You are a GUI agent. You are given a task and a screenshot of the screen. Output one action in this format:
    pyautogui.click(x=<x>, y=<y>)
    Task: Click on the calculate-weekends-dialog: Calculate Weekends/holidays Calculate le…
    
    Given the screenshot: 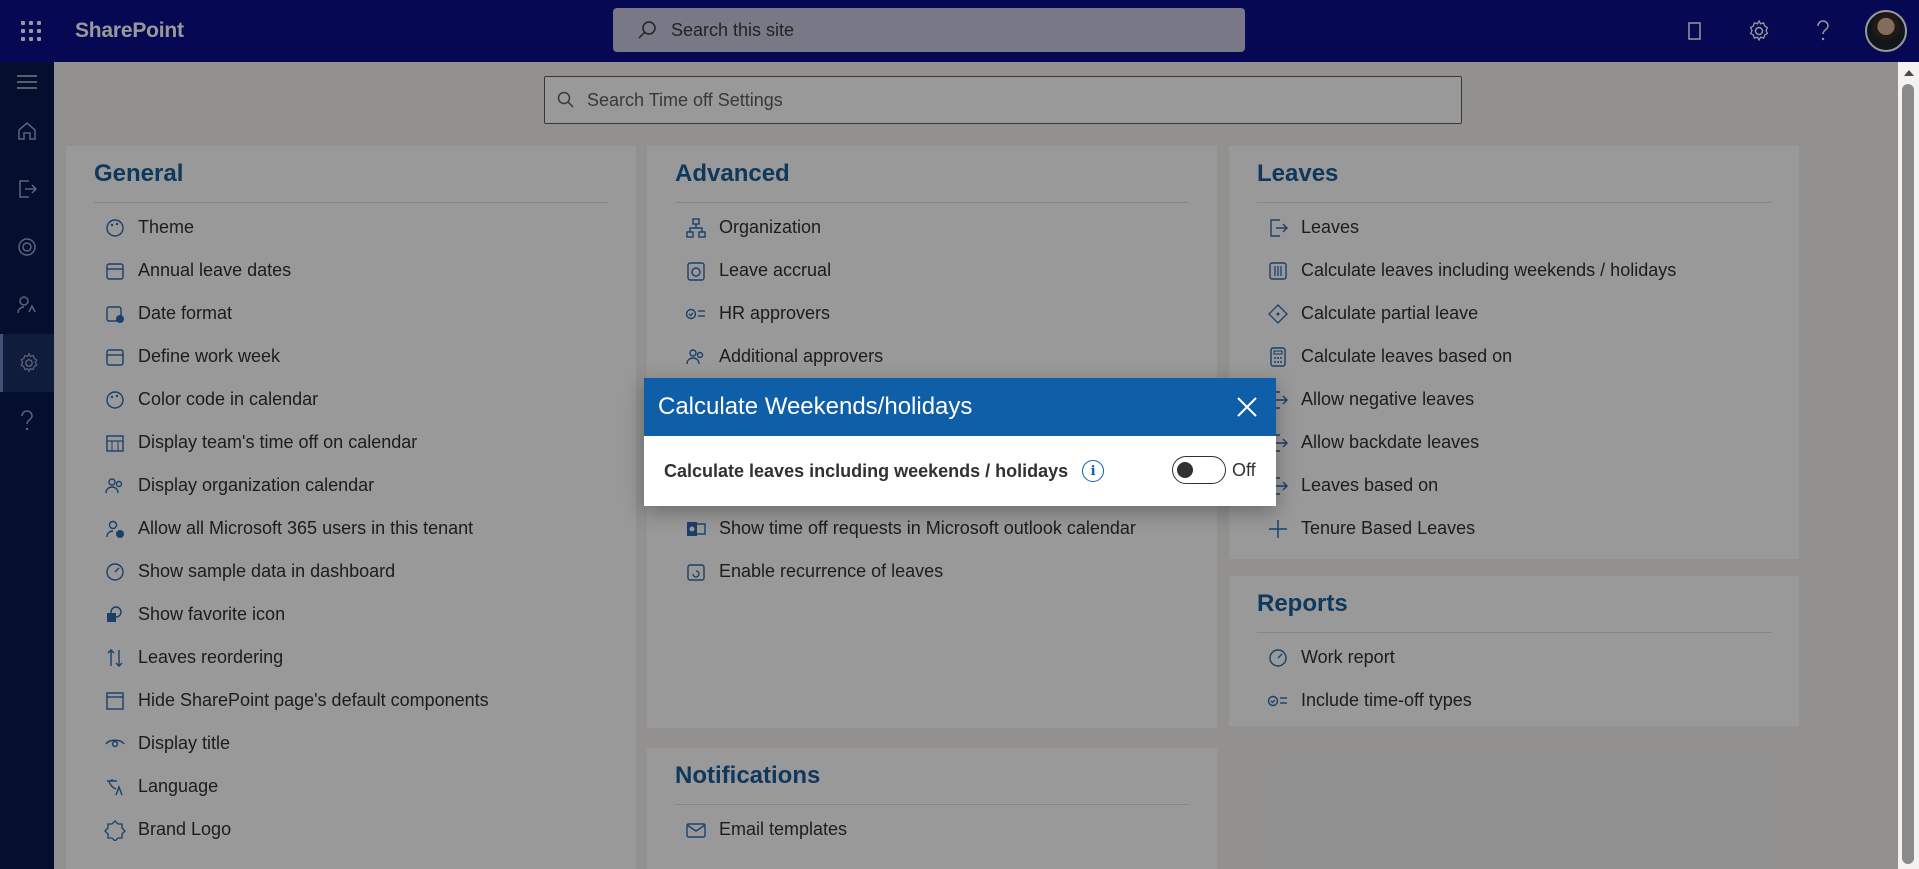 What is the action you would take?
    pyautogui.click(x=960, y=442)
    